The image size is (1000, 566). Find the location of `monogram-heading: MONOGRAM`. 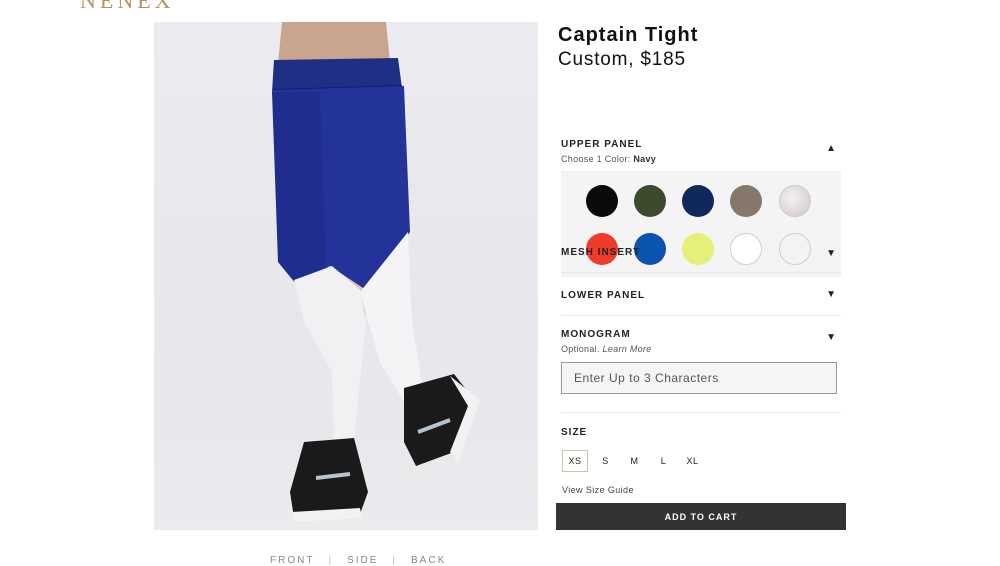

monogram-heading: MONOGRAM is located at coordinates (596, 334).